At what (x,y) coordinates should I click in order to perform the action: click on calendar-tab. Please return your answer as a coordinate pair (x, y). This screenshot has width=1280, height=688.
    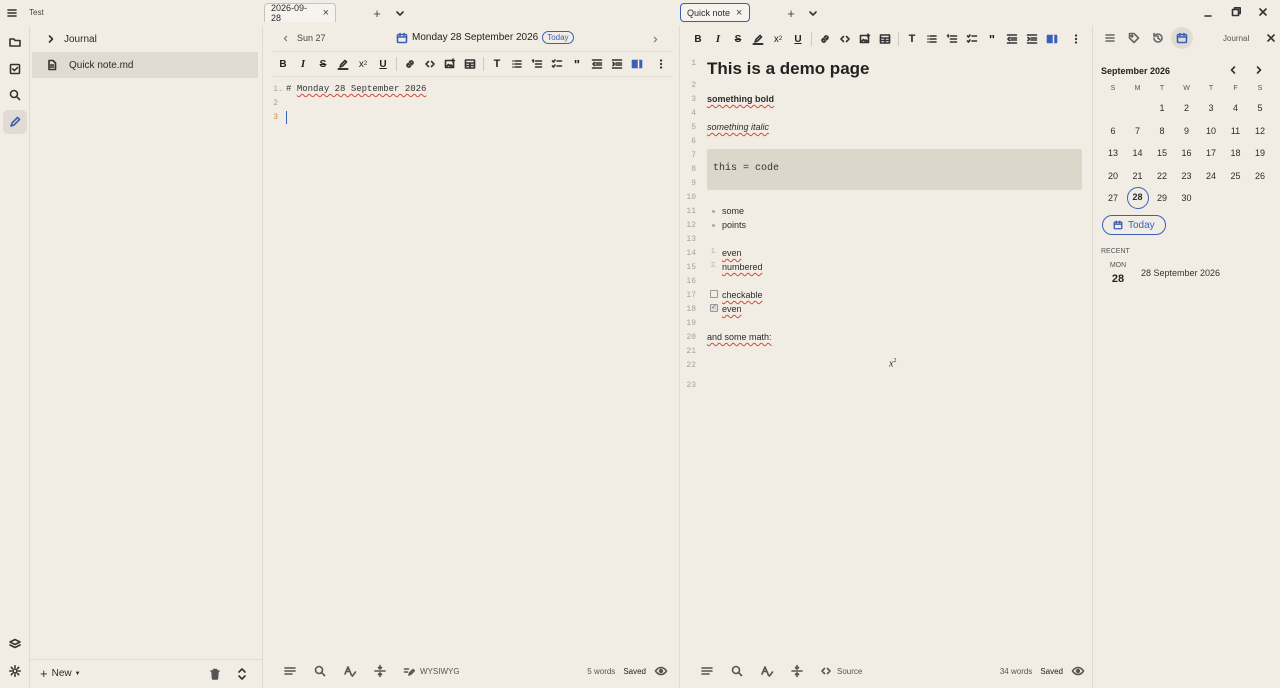
    Looking at the image, I should click on (1182, 38).